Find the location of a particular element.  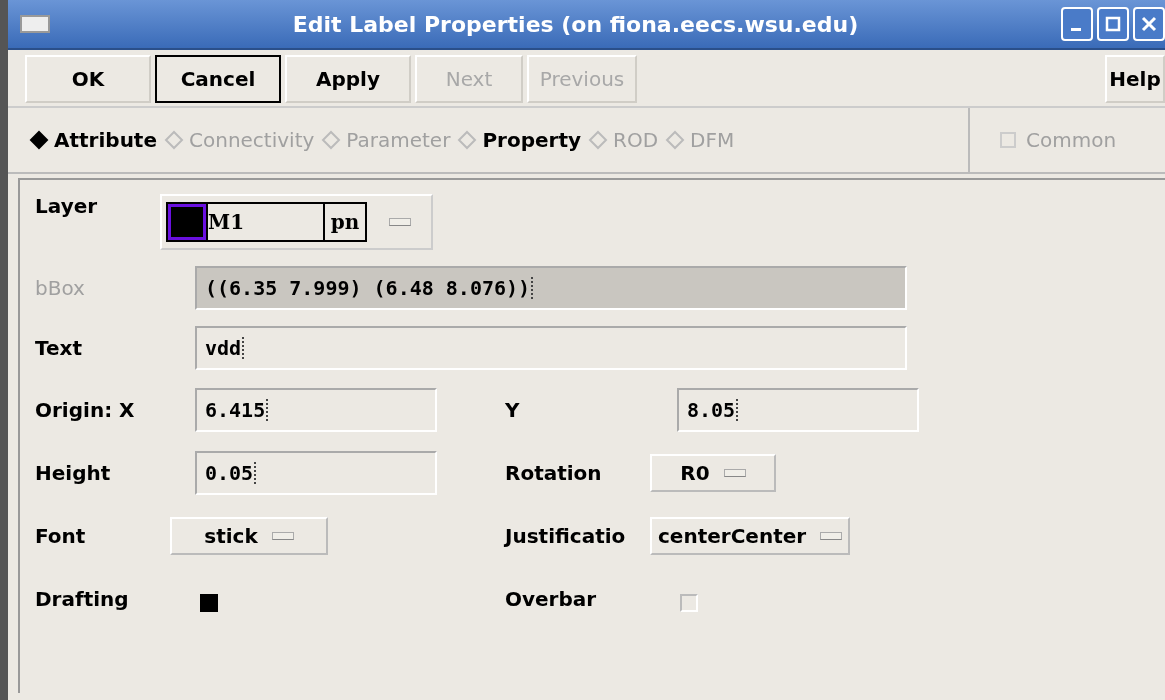

maximize-icon is located at coordinates (1113, 24).